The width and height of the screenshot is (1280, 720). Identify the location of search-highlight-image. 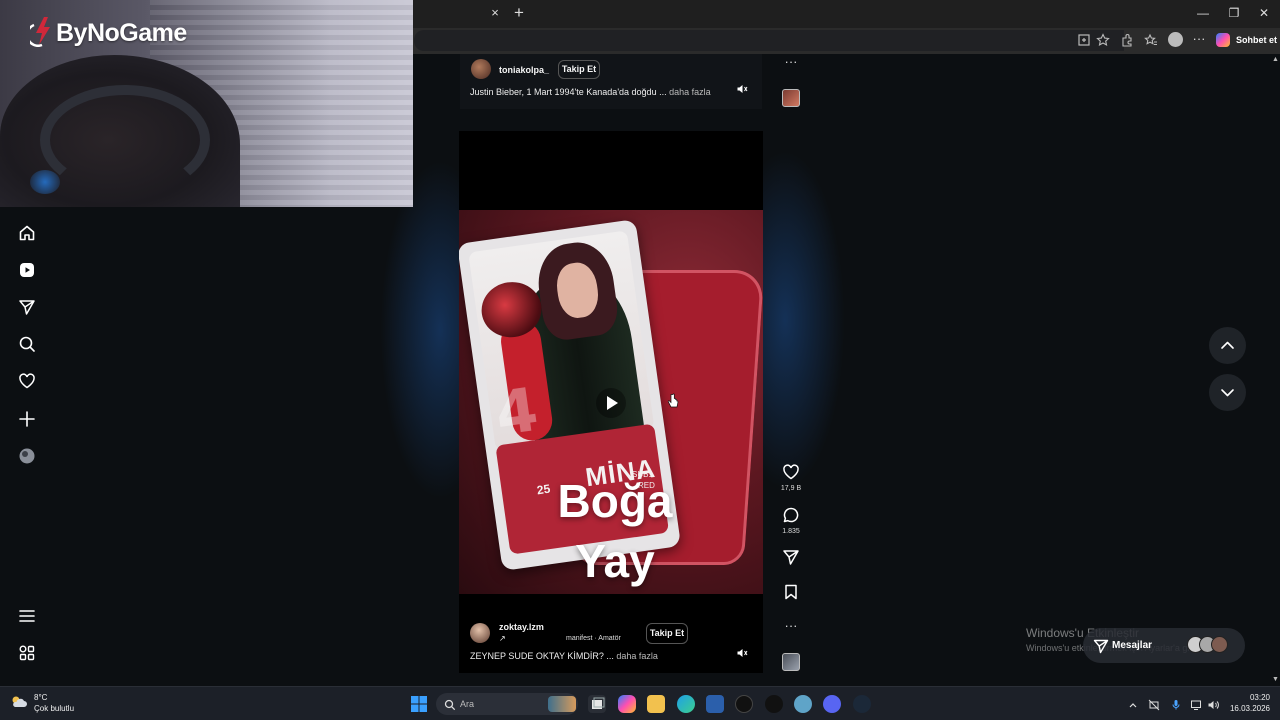
(562, 704).